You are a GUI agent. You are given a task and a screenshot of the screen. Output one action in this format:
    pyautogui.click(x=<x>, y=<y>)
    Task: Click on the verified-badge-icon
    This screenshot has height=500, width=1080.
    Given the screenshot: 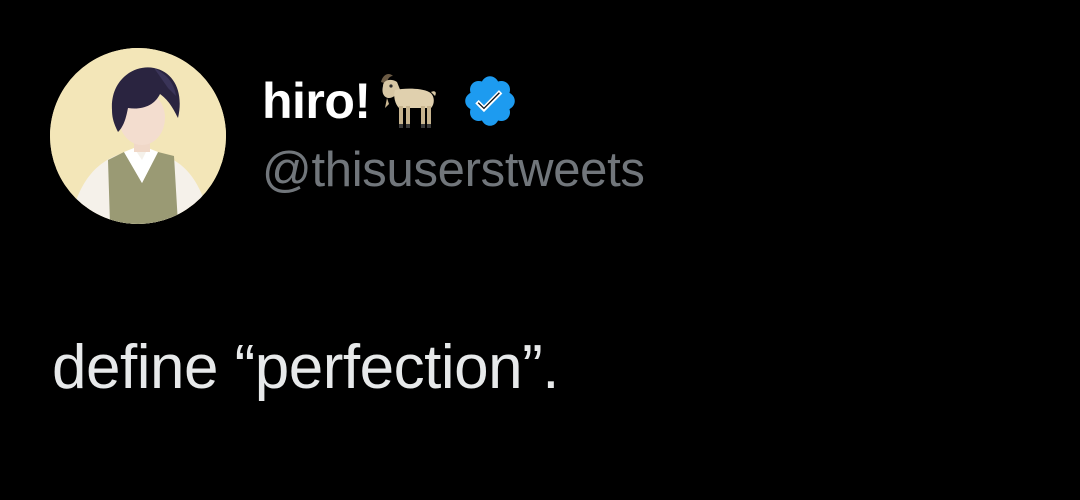 What is the action you would take?
    pyautogui.click(x=490, y=101)
    